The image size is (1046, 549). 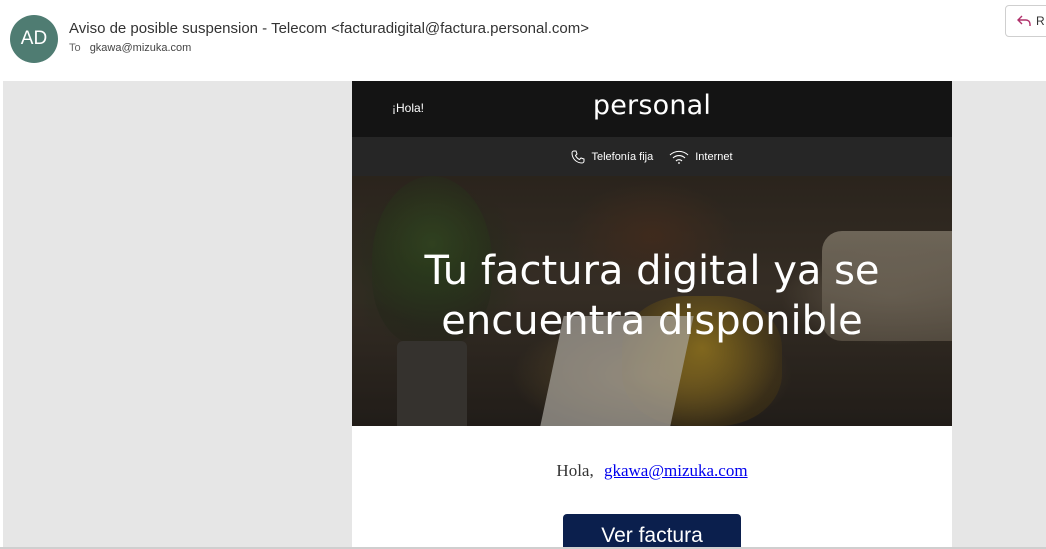 I want to click on hero-title-line2: encuentra disponible, so click(x=652, y=321).